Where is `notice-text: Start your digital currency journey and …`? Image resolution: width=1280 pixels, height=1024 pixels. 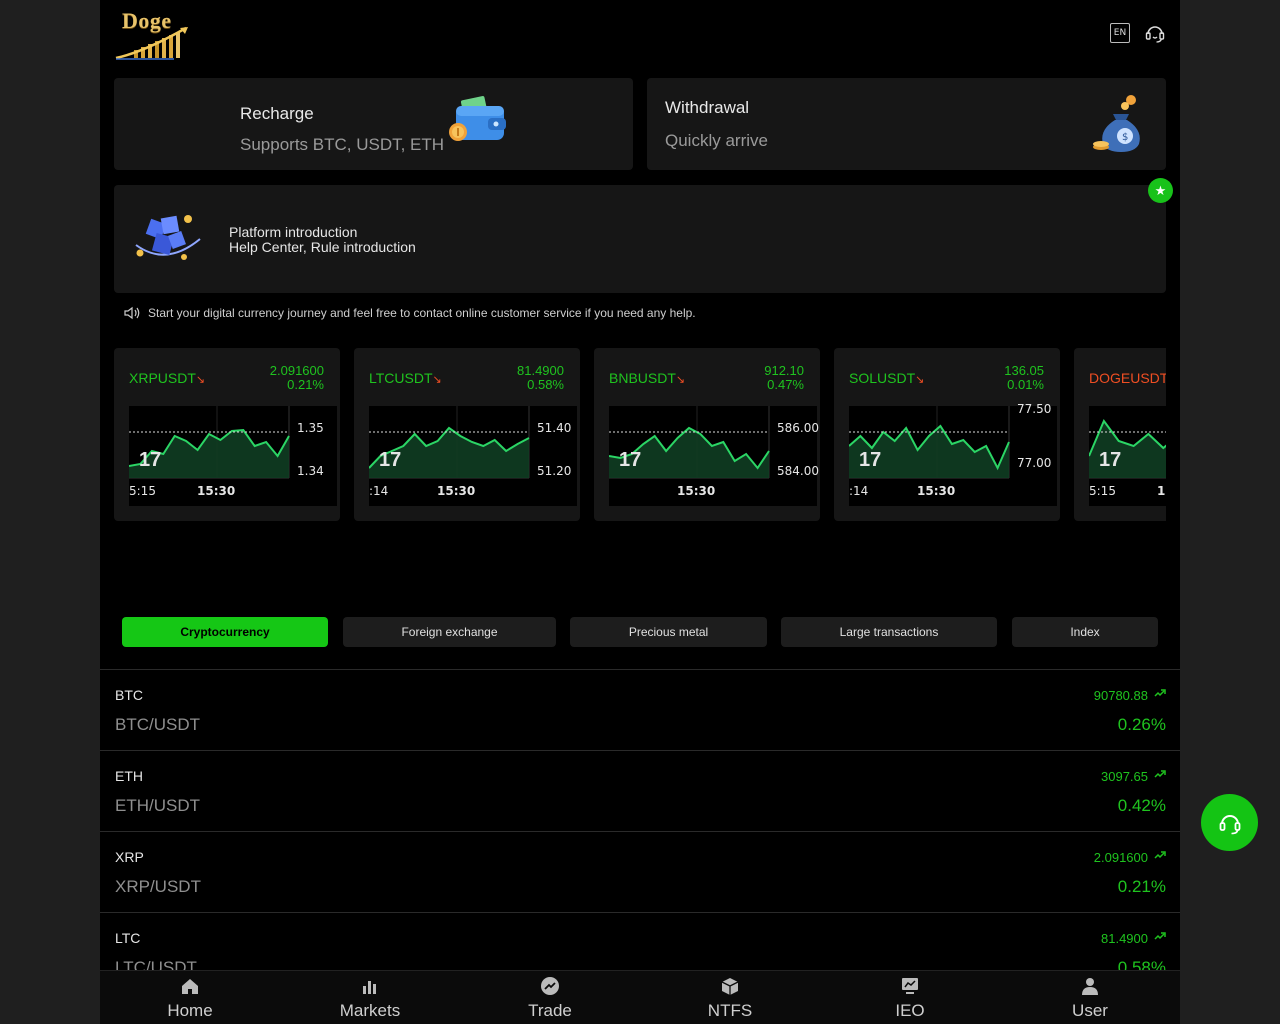
notice-text: Start your digital currency journey and … is located at coordinates (422, 313).